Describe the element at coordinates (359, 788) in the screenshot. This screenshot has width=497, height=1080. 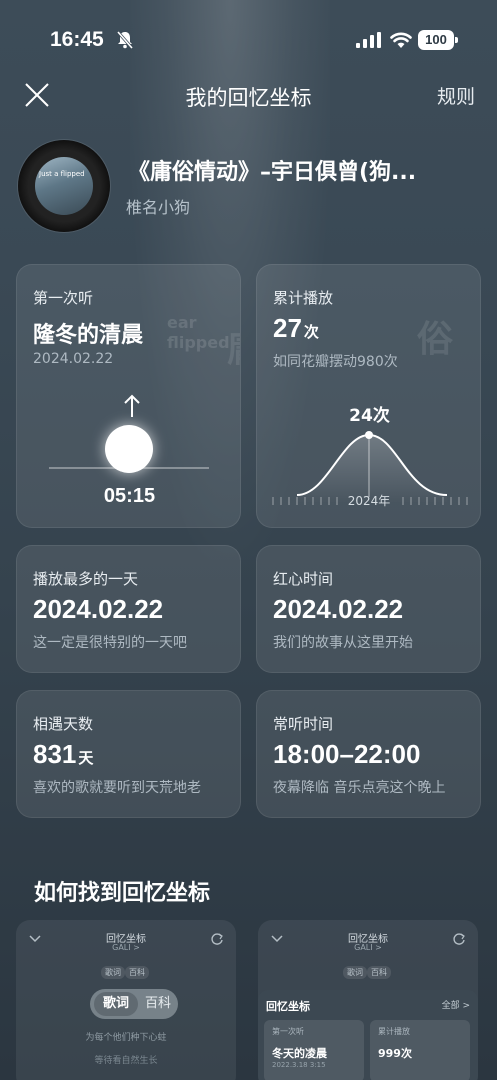
I see `usual-time-sub: 夜幕降临 音乐点亮这个晚上` at that location.